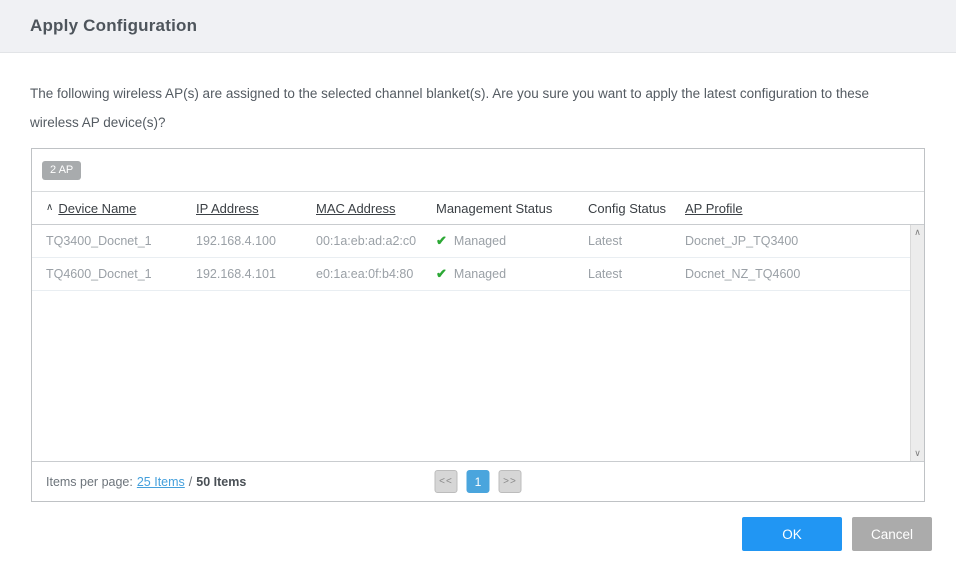  What do you see at coordinates (236, 241) in the screenshot?
I see `ip-address-cell: 192.168.4.100` at bounding box center [236, 241].